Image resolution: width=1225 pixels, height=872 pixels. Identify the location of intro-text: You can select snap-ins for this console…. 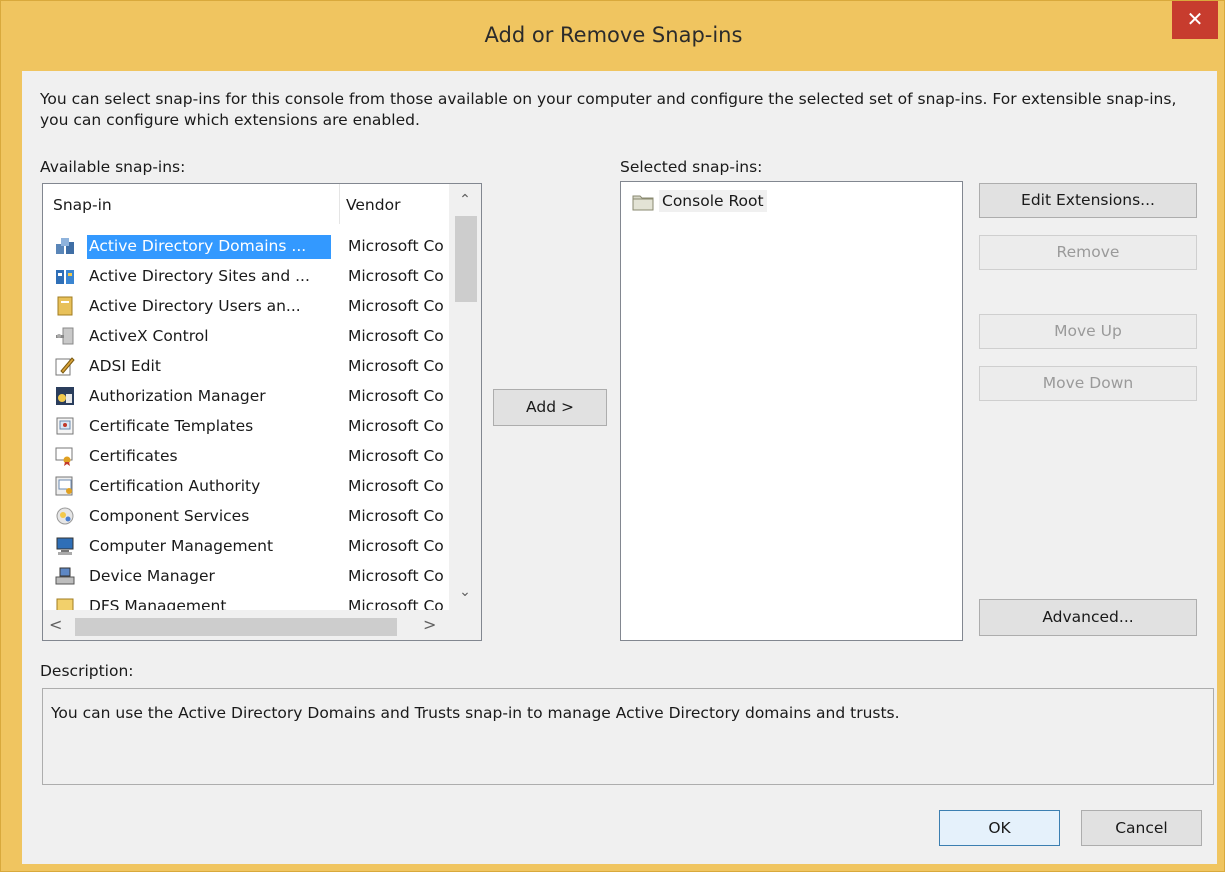
(608, 109).